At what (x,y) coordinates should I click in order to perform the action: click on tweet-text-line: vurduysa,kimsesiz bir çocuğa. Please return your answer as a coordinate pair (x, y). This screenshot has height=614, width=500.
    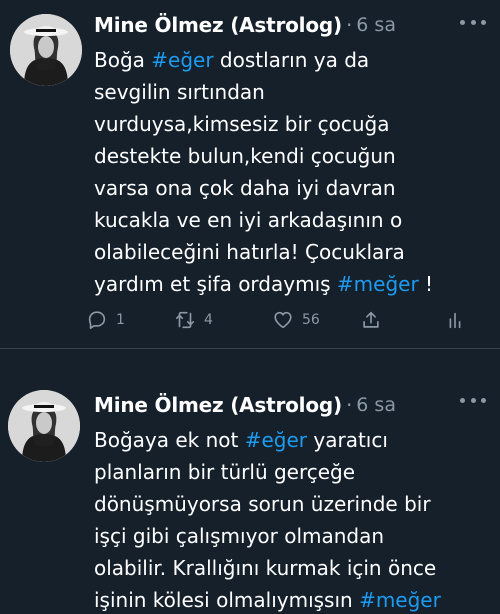
    Looking at the image, I should click on (291, 124).